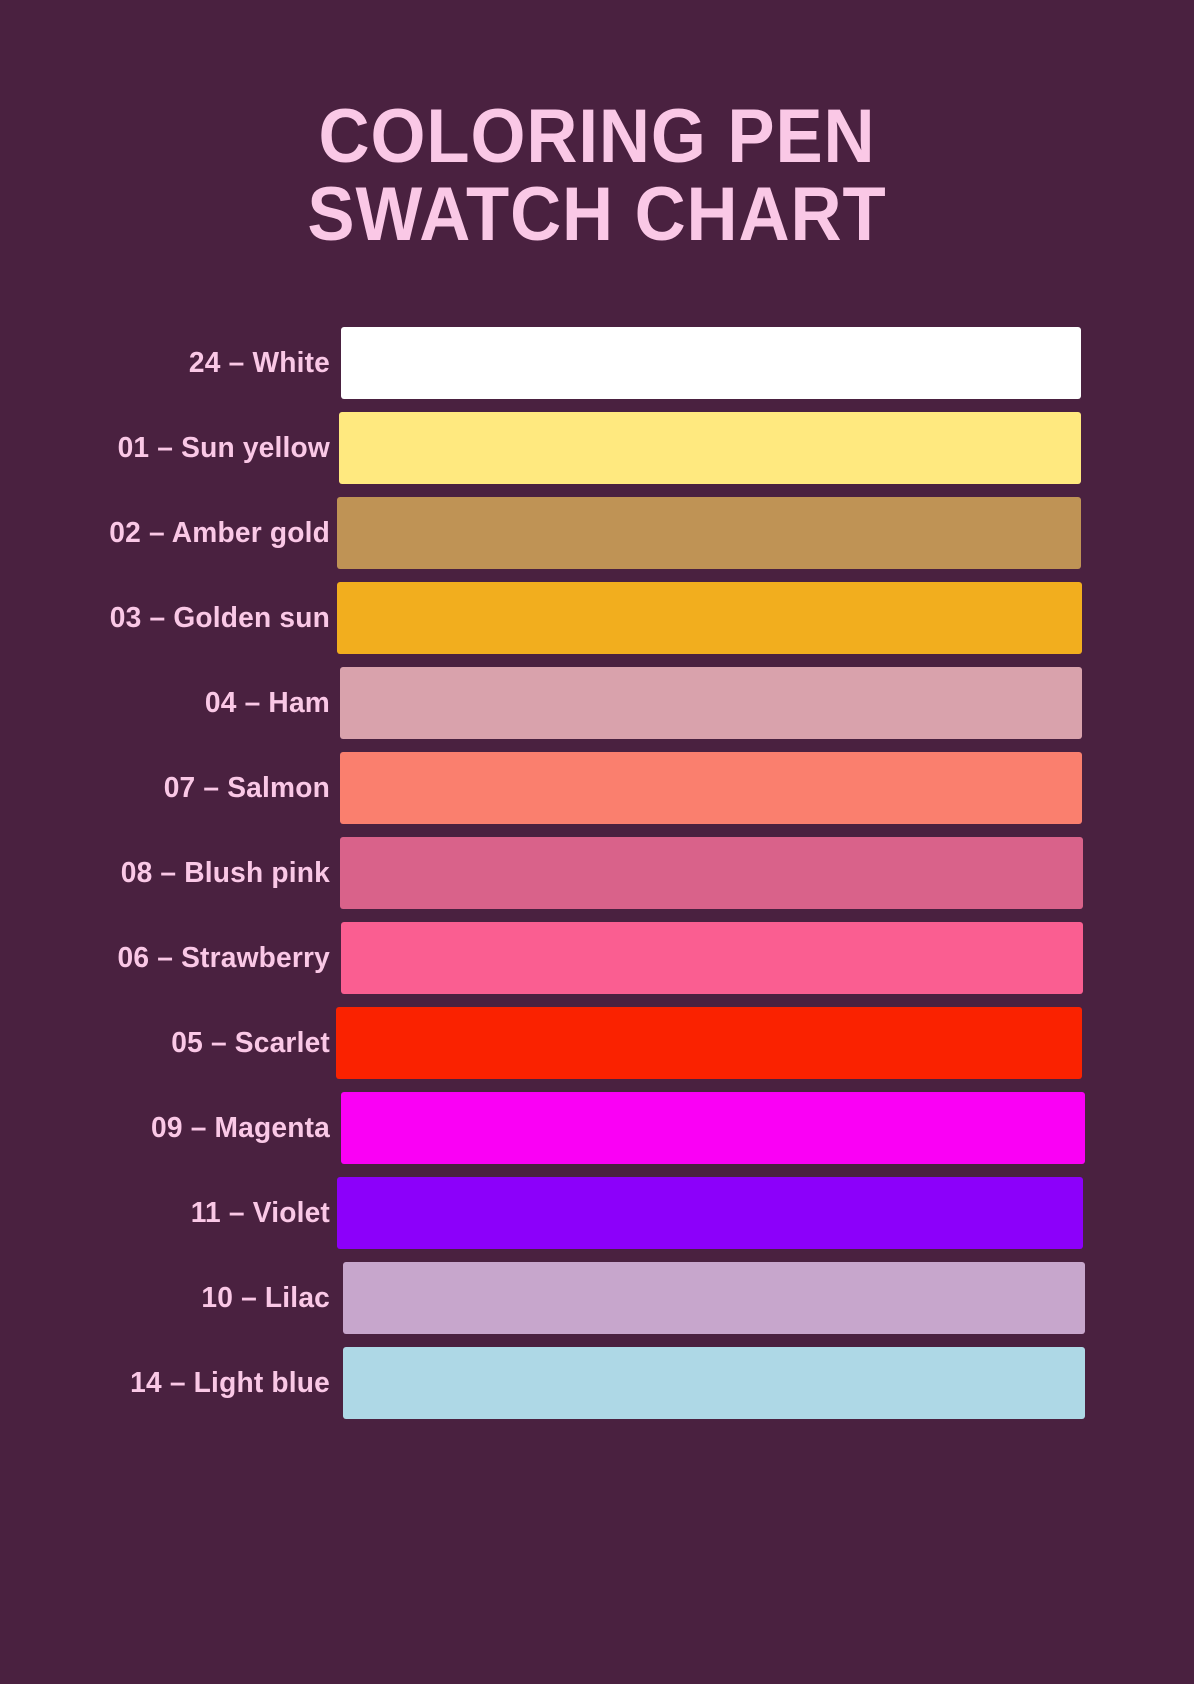 The width and height of the screenshot is (1194, 1684). I want to click on swatch-row: 08 – Blush pink, so click(597, 872).